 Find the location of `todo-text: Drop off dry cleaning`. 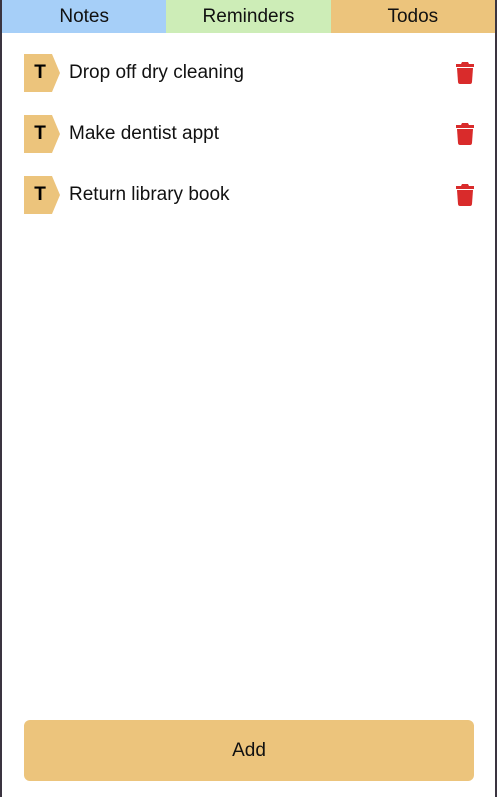

todo-text: Drop off dry cleaning is located at coordinates (156, 72).